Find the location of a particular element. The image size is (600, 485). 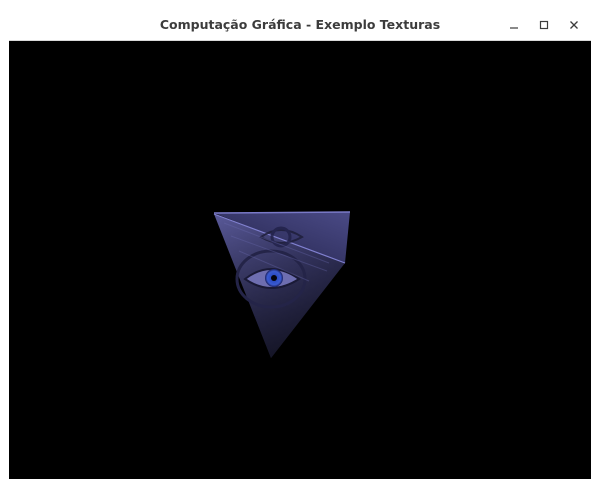

close-button is located at coordinates (574, 25).